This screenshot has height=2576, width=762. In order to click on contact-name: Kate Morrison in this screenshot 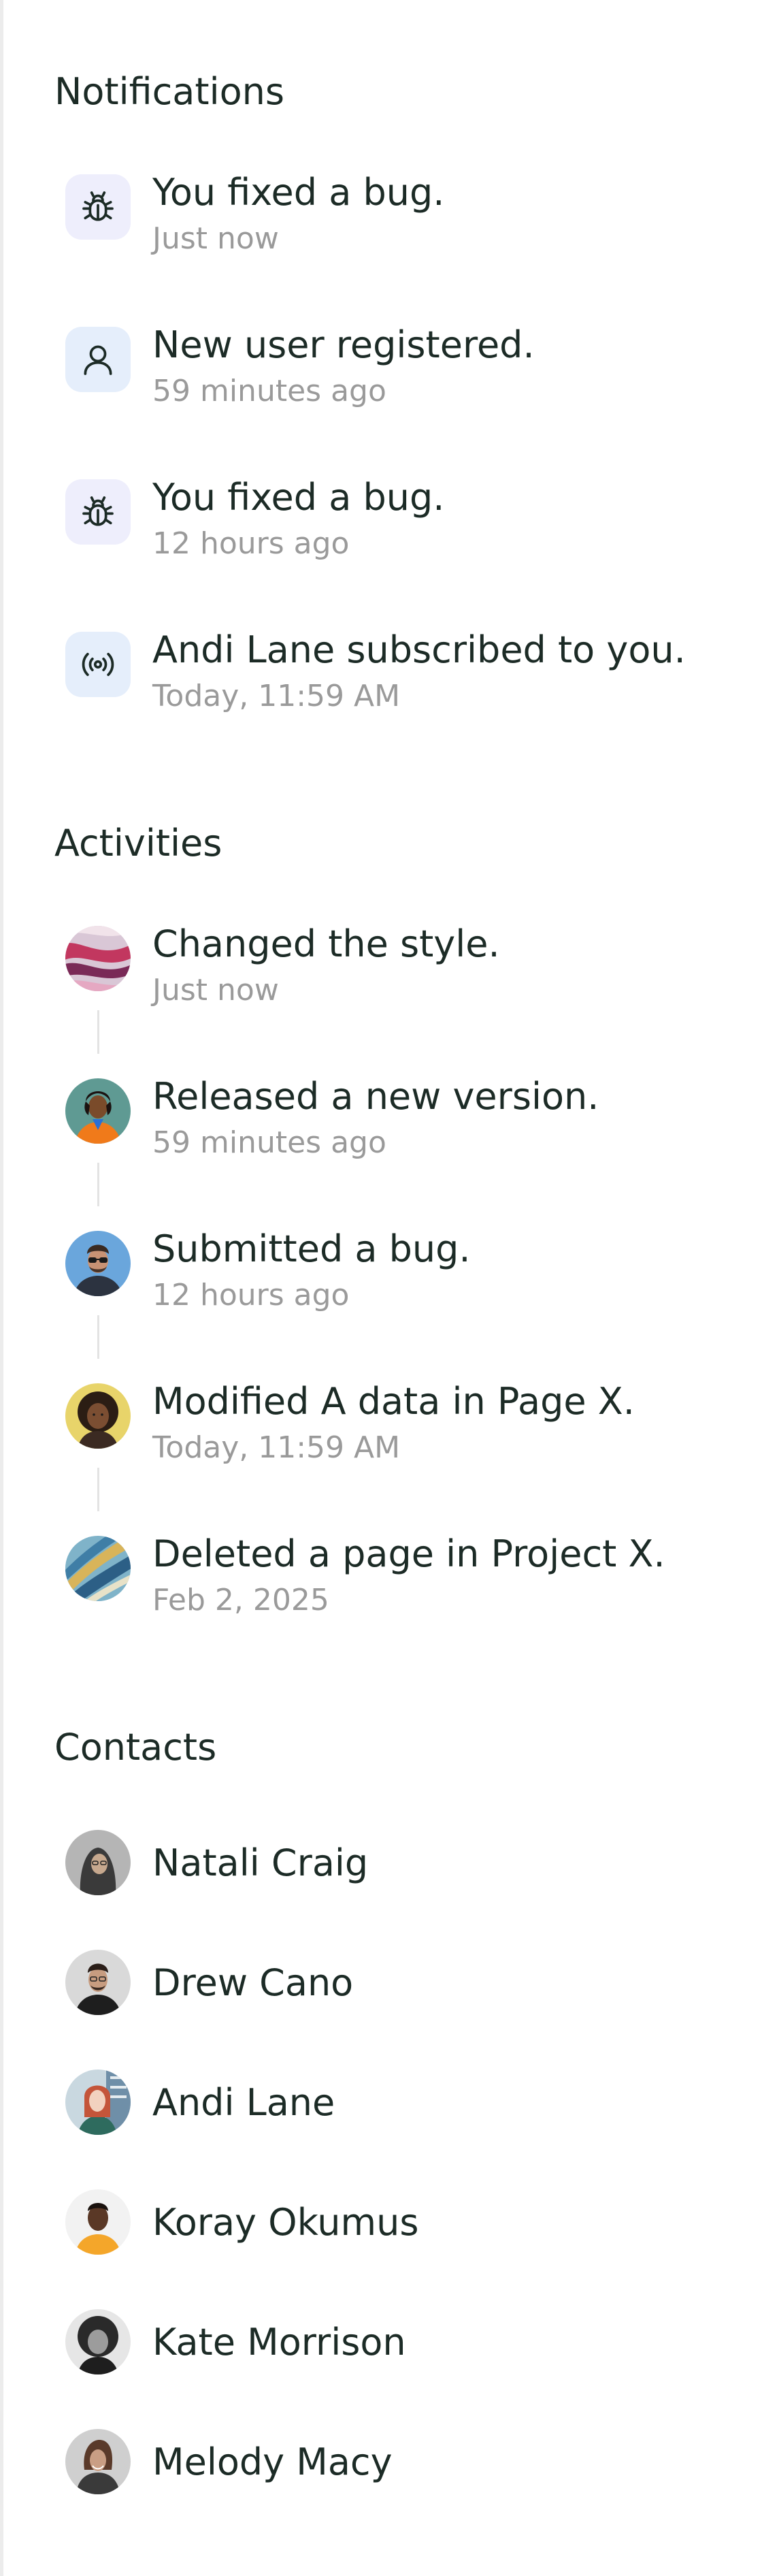, I will do `click(279, 2343)`.